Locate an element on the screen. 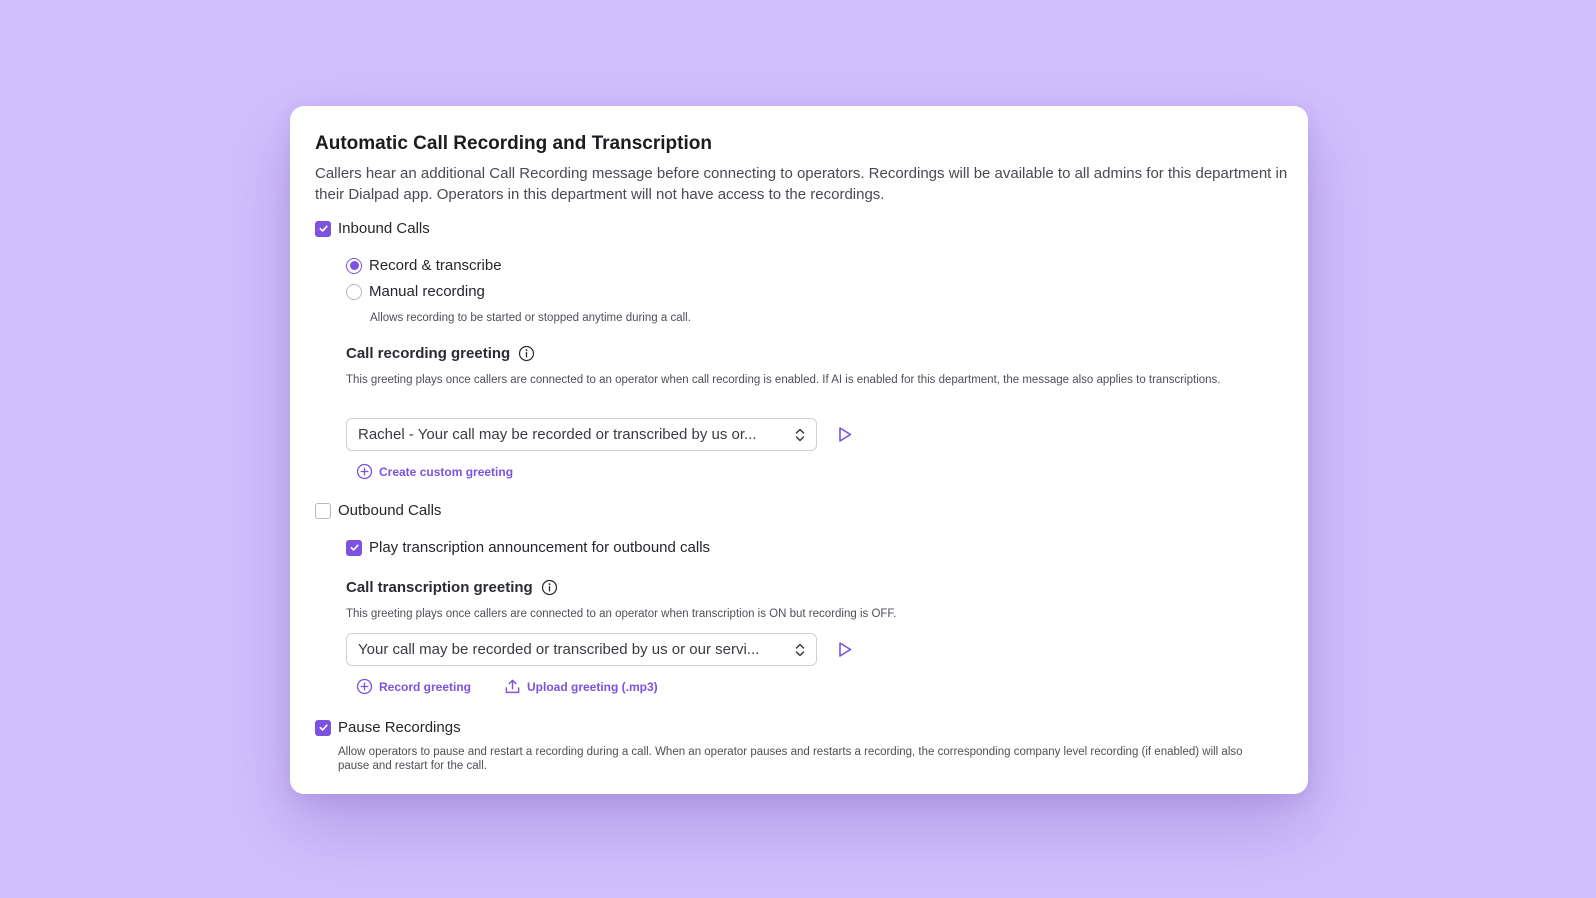 This screenshot has height=898, width=1596. scroll-fade is located at coordinates (799, 783).